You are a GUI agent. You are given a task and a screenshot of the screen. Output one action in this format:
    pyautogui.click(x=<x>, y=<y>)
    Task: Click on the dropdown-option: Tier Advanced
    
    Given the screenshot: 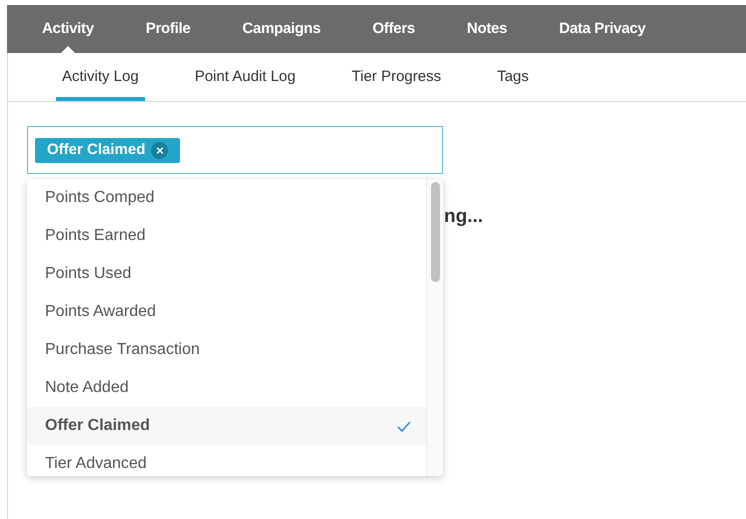 What is the action you would take?
    pyautogui.click(x=226, y=460)
    